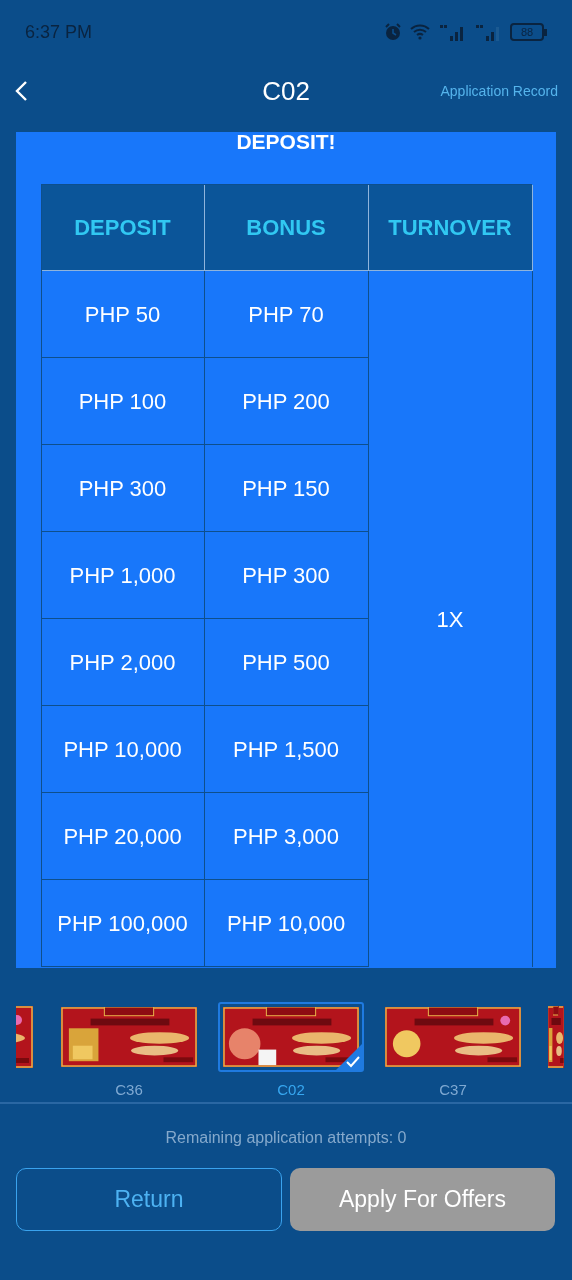 This screenshot has width=572, height=1280. What do you see at coordinates (528, 32) in the screenshot?
I see `battery-icon: 88` at bounding box center [528, 32].